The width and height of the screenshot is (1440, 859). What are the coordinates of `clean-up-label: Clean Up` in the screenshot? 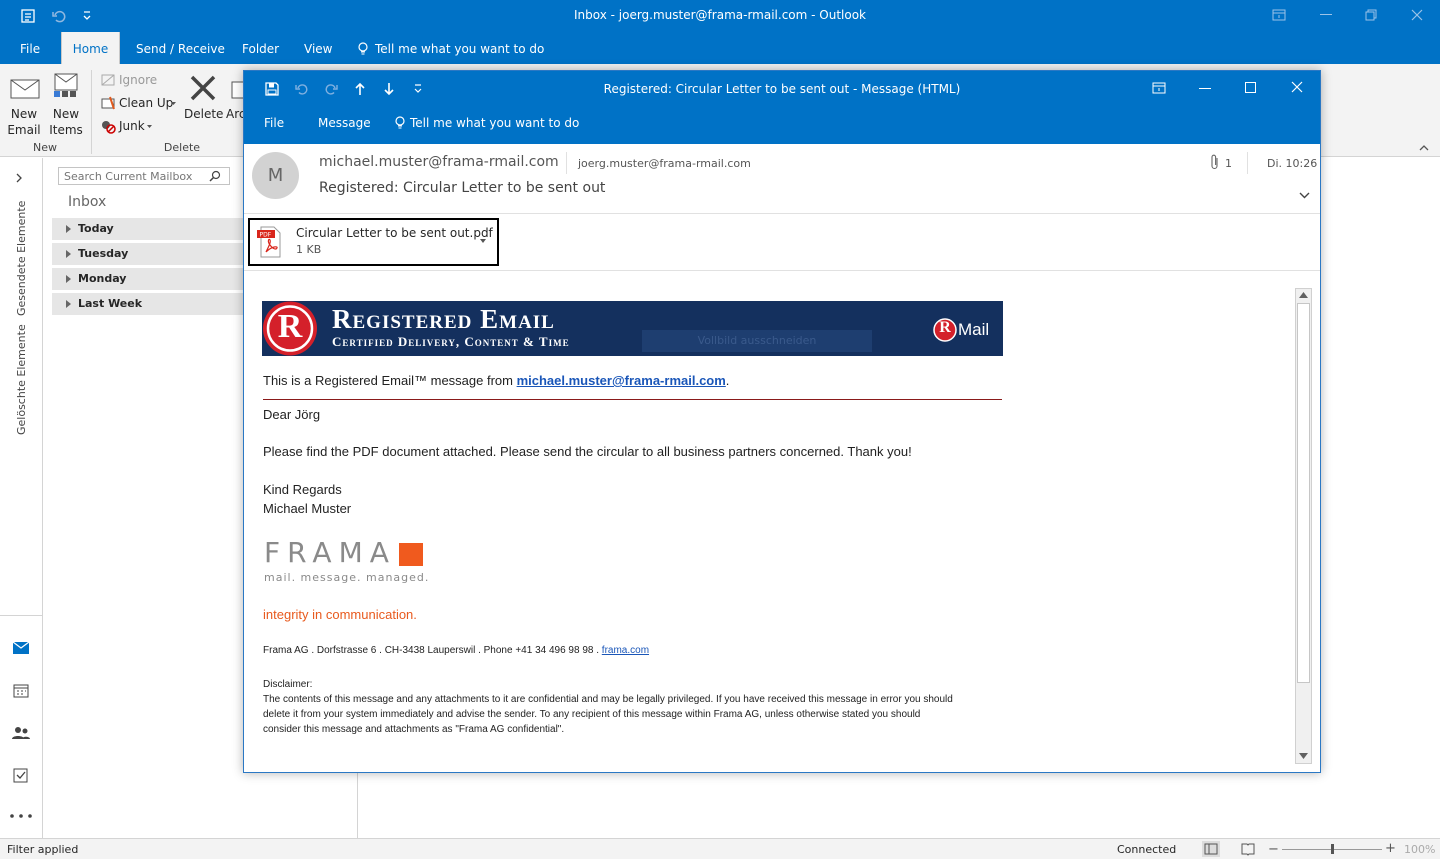 It's located at (146, 103).